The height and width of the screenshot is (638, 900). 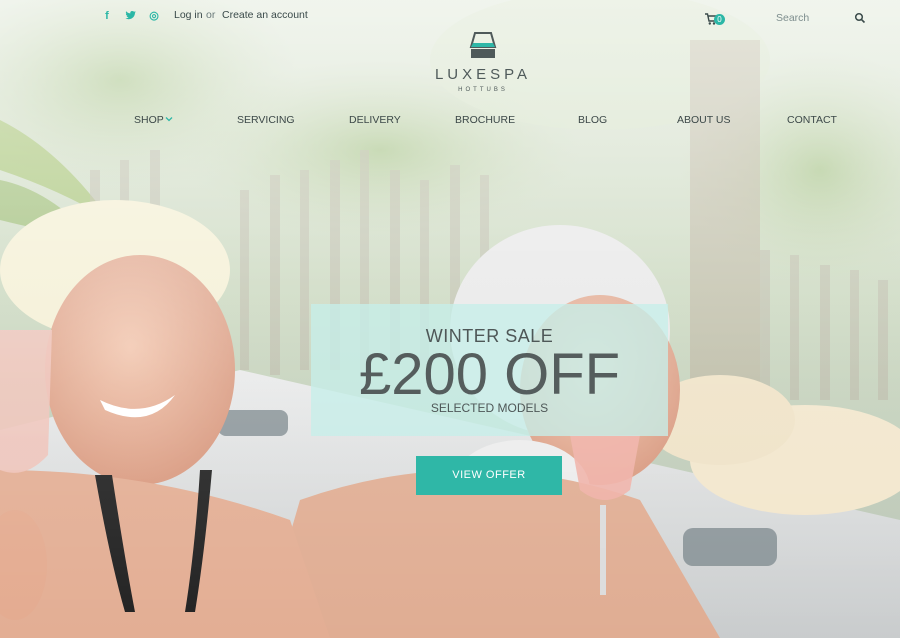 What do you see at coordinates (450, 16) in the screenshot?
I see `top-bar: f ◎ Log in or Create an account 0` at bounding box center [450, 16].